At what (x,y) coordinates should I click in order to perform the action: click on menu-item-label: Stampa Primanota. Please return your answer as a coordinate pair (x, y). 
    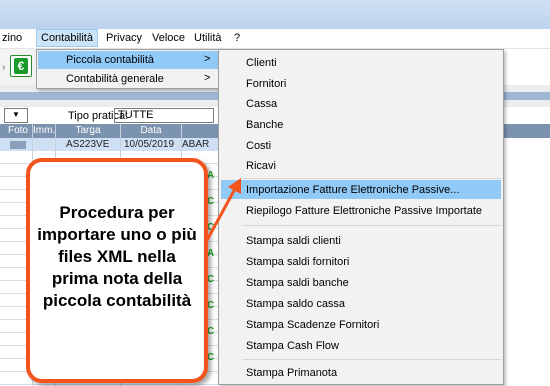
    Looking at the image, I should click on (292, 373).